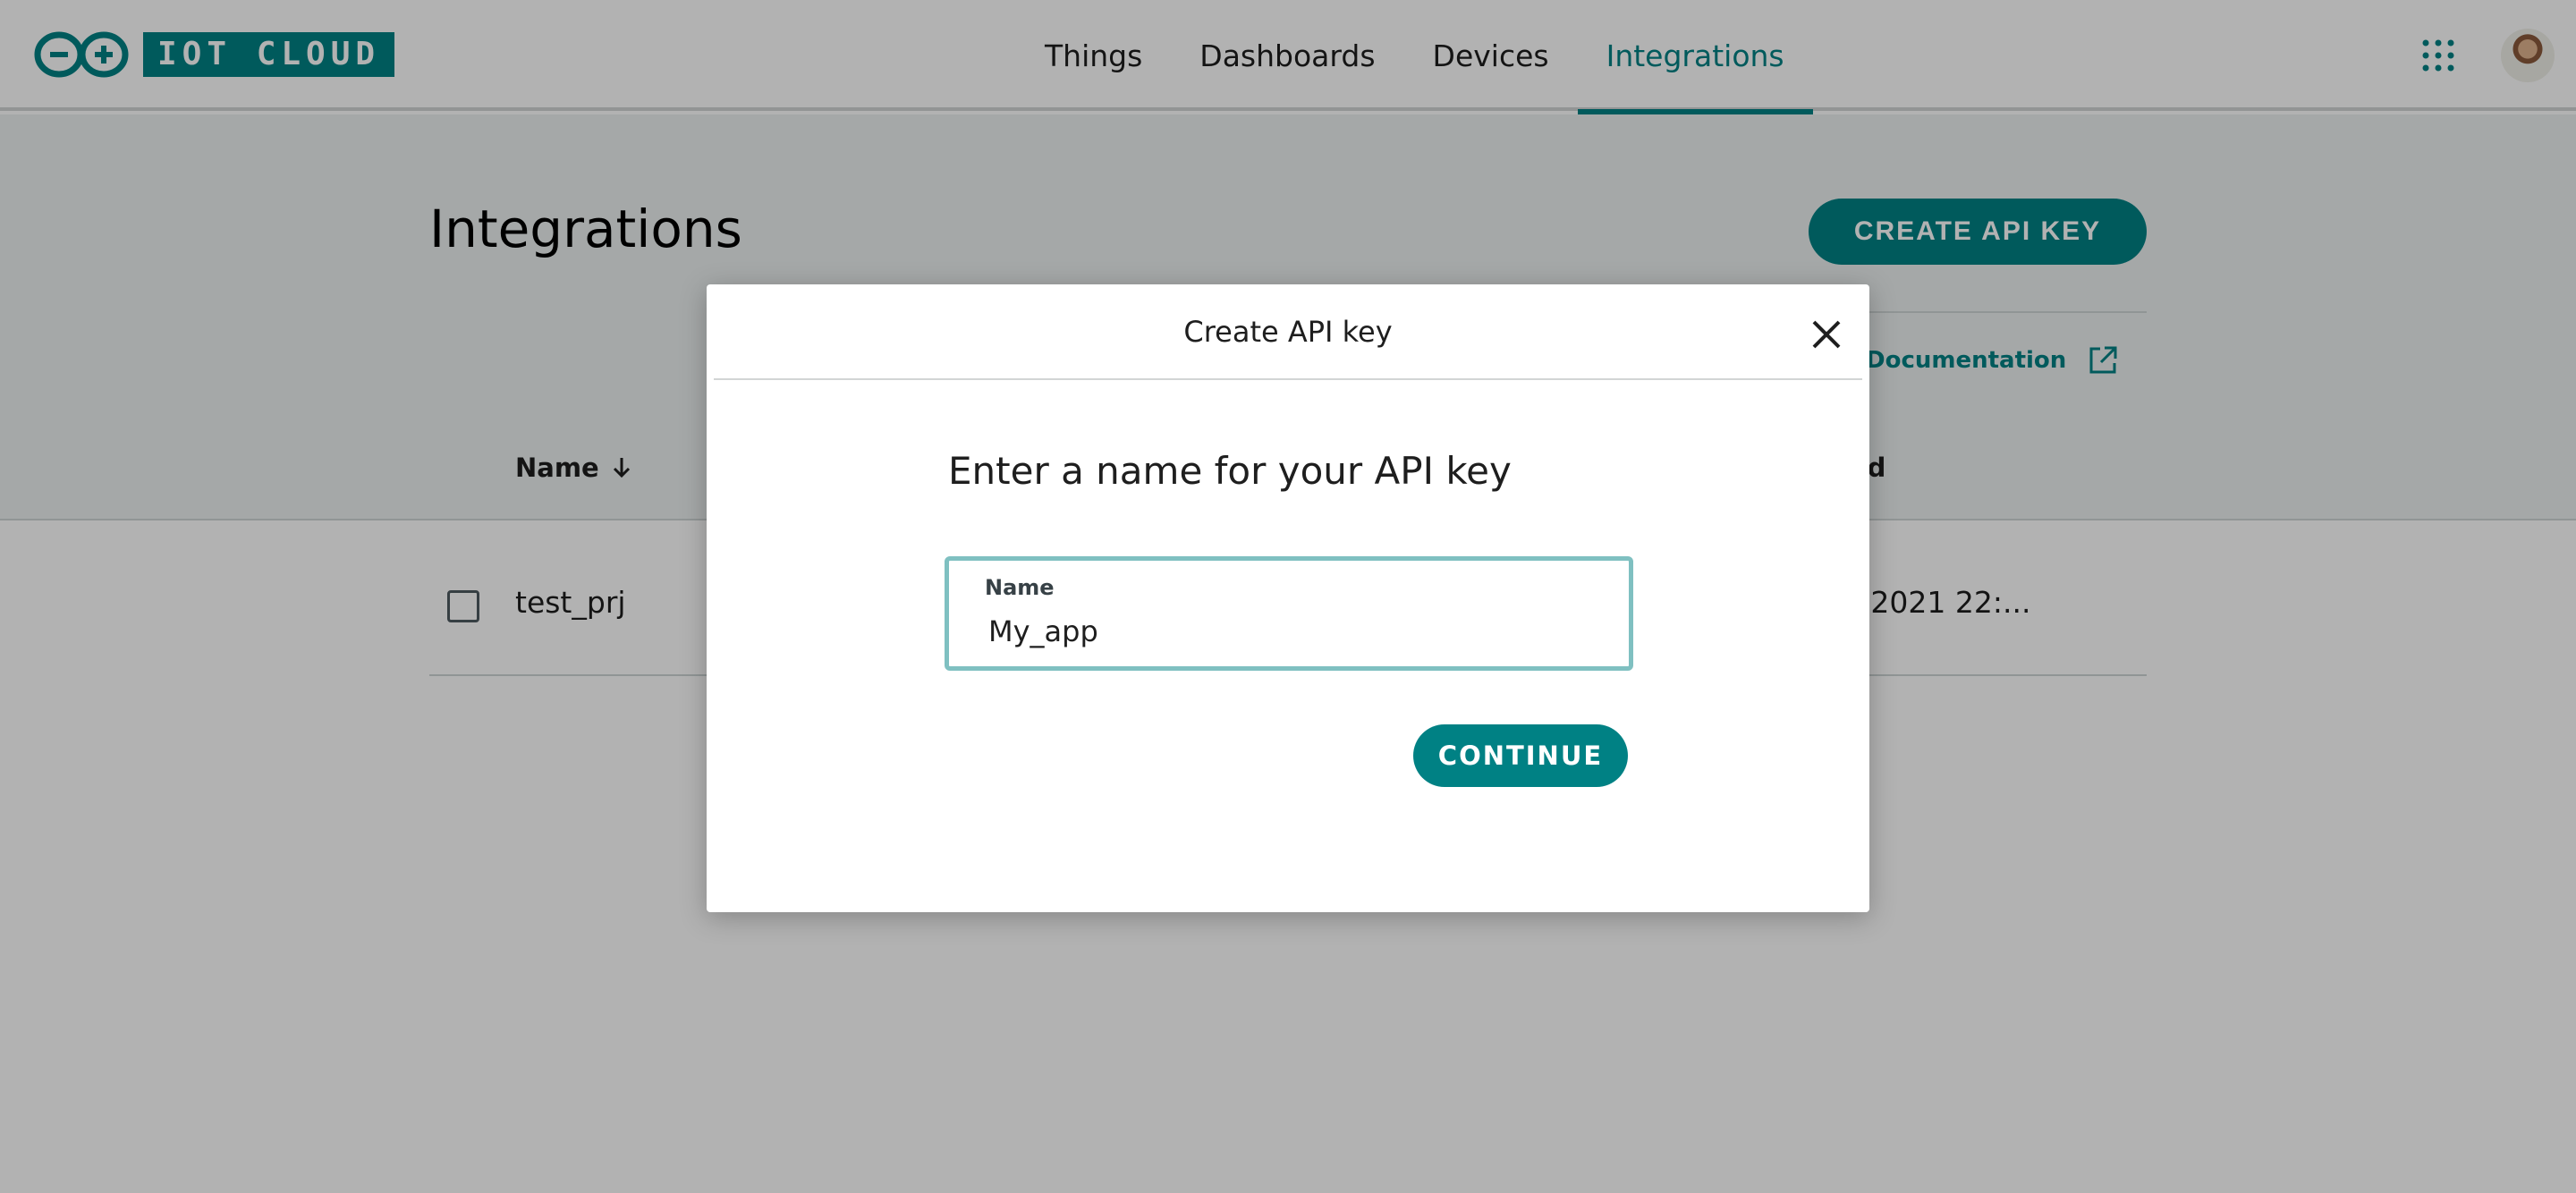 The width and height of the screenshot is (2576, 1193). What do you see at coordinates (1288, 379) in the screenshot?
I see `dialog-divider` at bounding box center [1288, 379].